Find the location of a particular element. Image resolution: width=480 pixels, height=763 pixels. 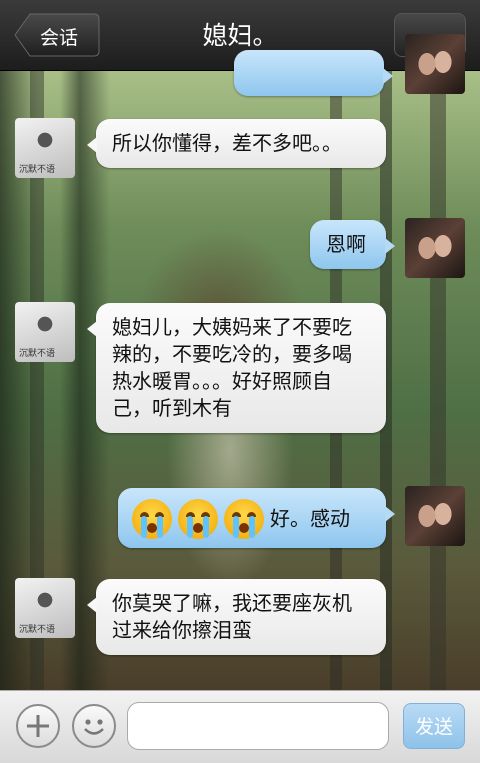

message-text: 你莫哭了嘛，我还要座灰机过来给你擦泪蛮 is located at coordinates (232, 616).